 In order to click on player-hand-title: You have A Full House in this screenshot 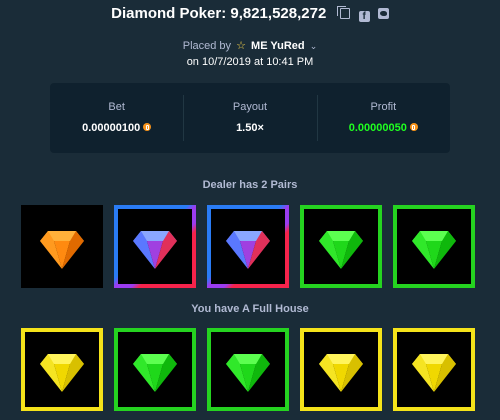, I will do `click(250, 309)`.